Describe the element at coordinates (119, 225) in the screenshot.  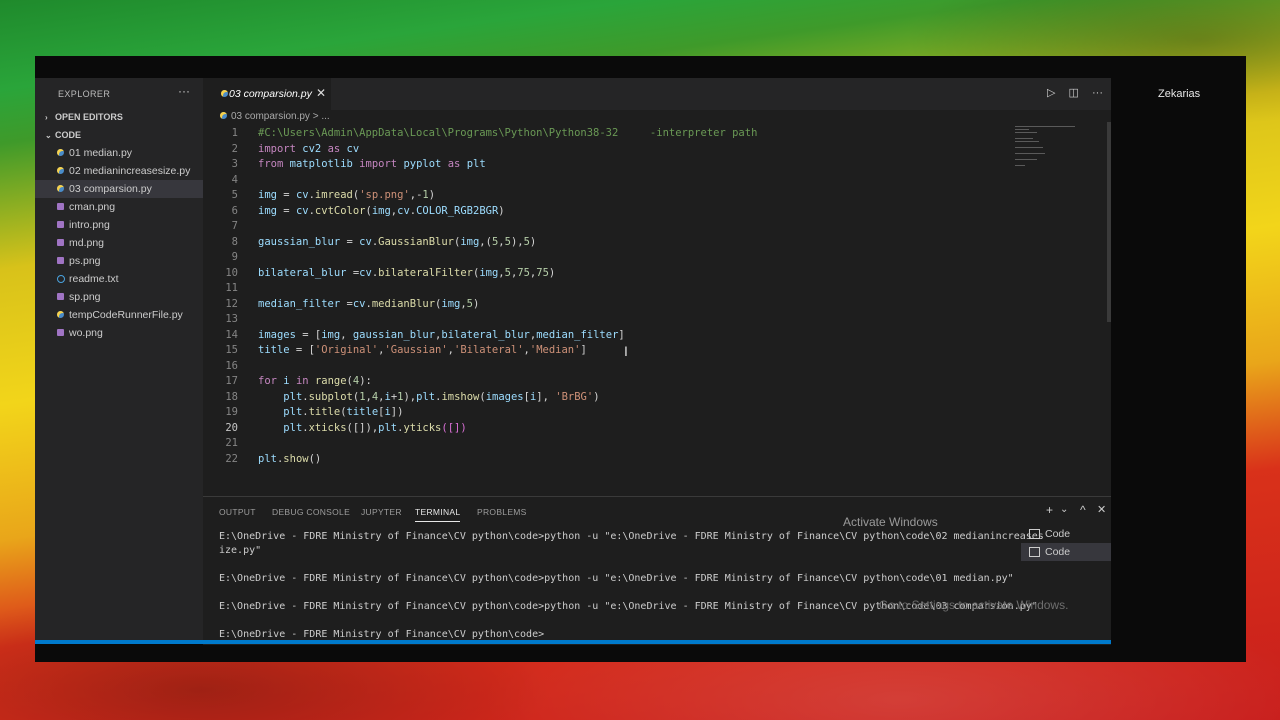
I see `file-item: intro.png` at that location.